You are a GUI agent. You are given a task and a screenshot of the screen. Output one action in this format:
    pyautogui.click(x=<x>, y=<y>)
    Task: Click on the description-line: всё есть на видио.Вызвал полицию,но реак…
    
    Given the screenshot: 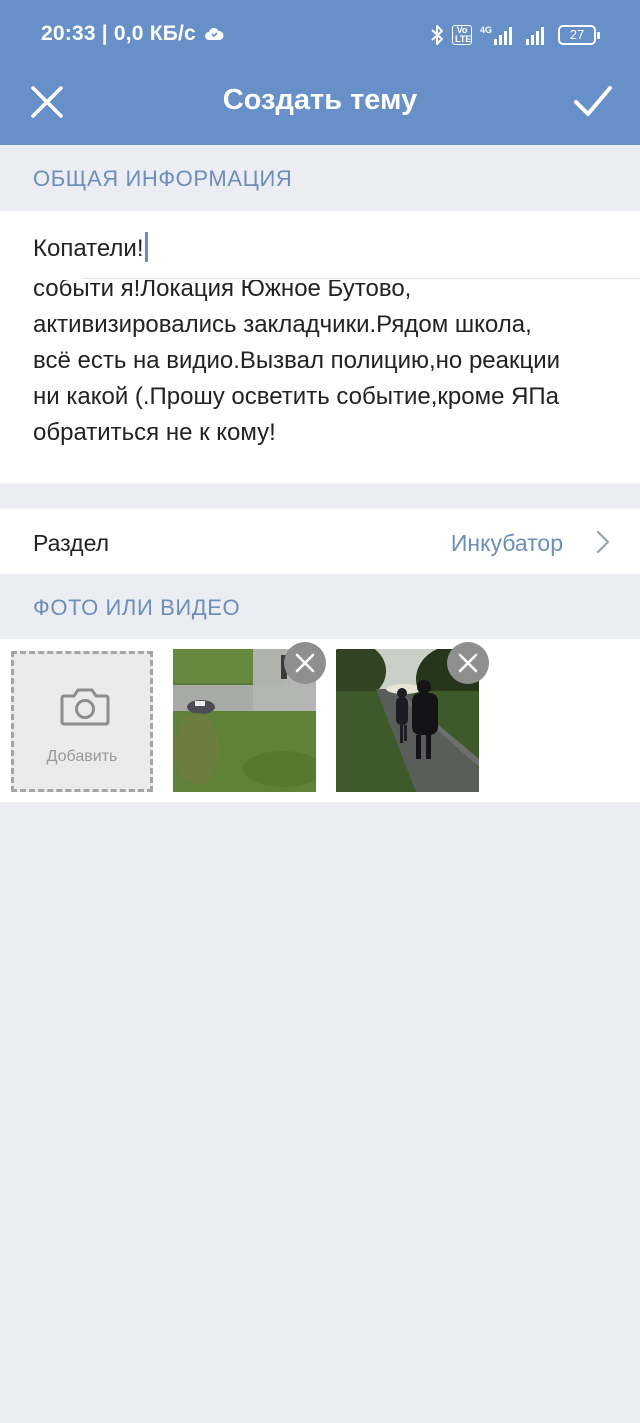 What is the action you would take?
    pyautogui.click(x=297, y=360)
    